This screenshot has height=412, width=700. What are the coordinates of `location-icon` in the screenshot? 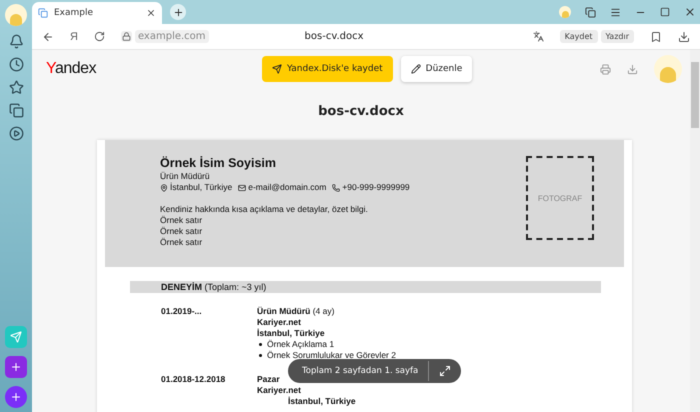 It's located at (164, 188).